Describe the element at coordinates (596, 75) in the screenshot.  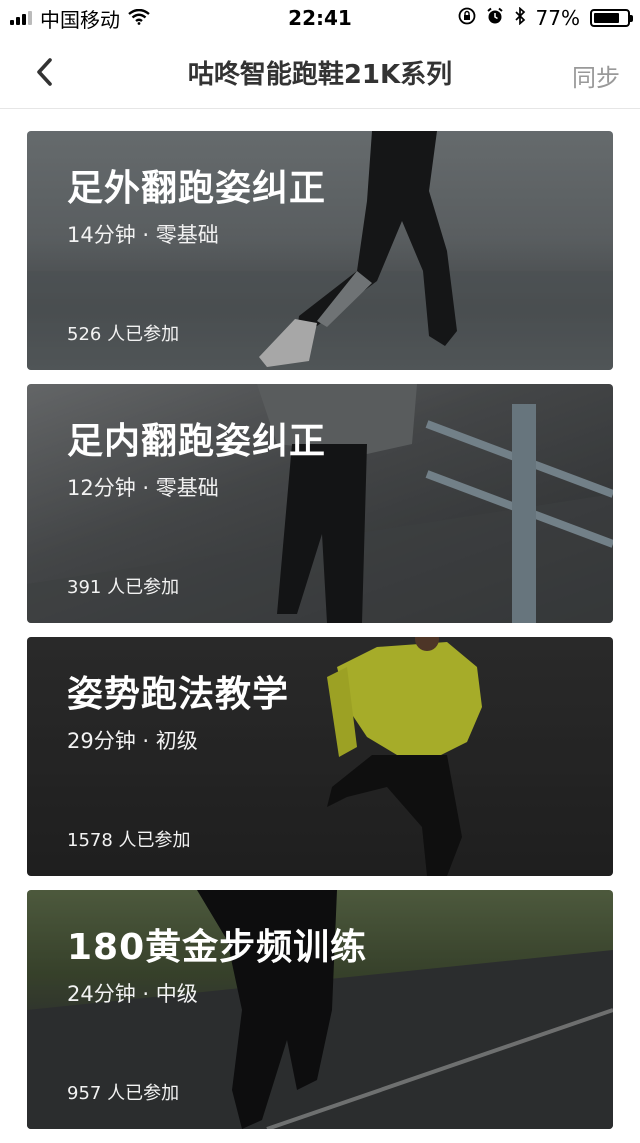
I see `sync-button: 同步` at that location.